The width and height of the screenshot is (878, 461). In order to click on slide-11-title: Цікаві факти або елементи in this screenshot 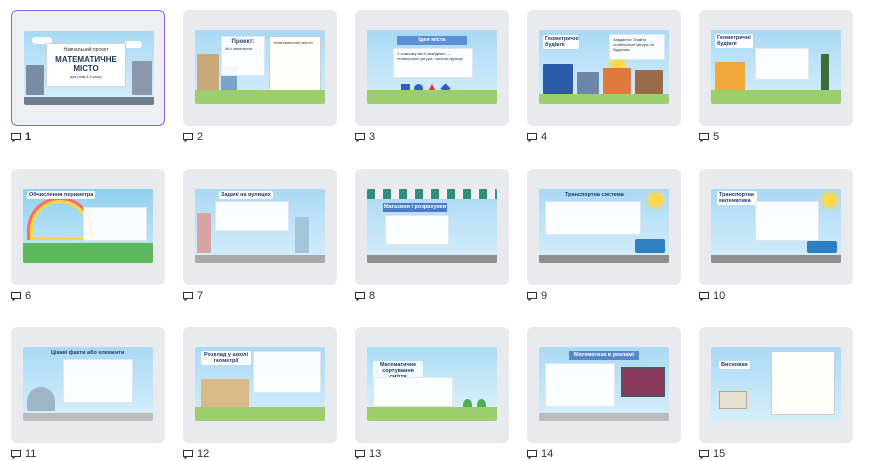, I will do `click(88, 353)`.